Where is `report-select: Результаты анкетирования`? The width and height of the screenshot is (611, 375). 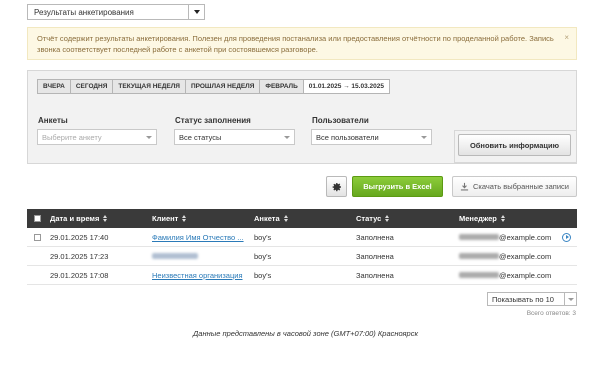
report-select: Результаты анкетирования is located at coordinates (116, 12).